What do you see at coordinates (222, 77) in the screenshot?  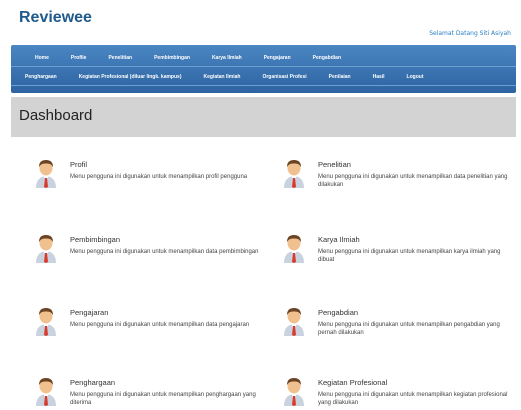 I see `nav-kegiatan-ilmiah: Kegiatan Ilmiah` at bounding box center [222, 77].